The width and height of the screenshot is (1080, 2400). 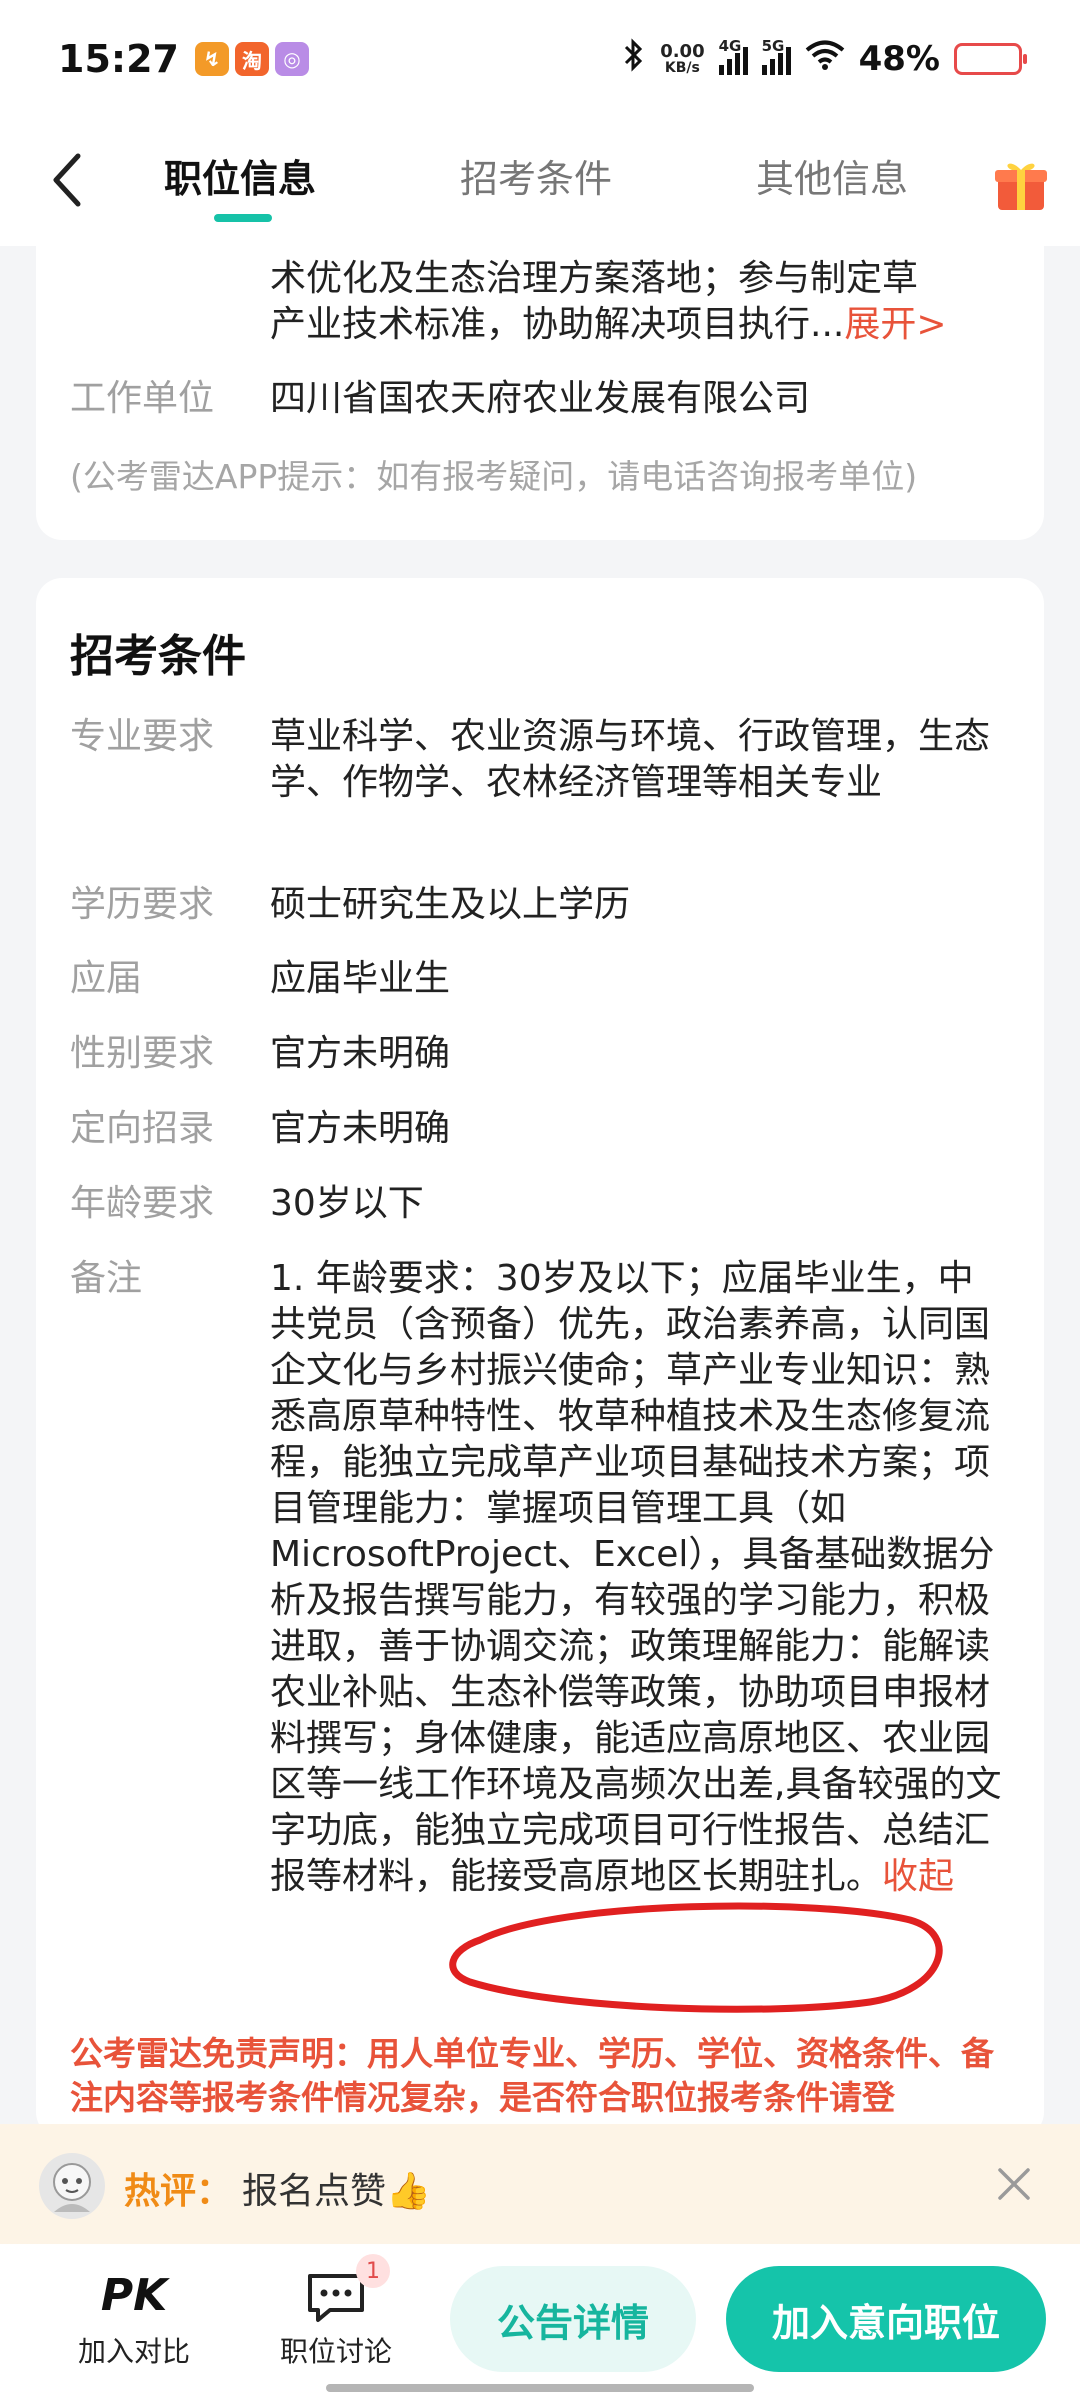 I want to click on job-description-tail: 产业技术标准，协助解决项目执行...展开>, so click(x=608, y=324).